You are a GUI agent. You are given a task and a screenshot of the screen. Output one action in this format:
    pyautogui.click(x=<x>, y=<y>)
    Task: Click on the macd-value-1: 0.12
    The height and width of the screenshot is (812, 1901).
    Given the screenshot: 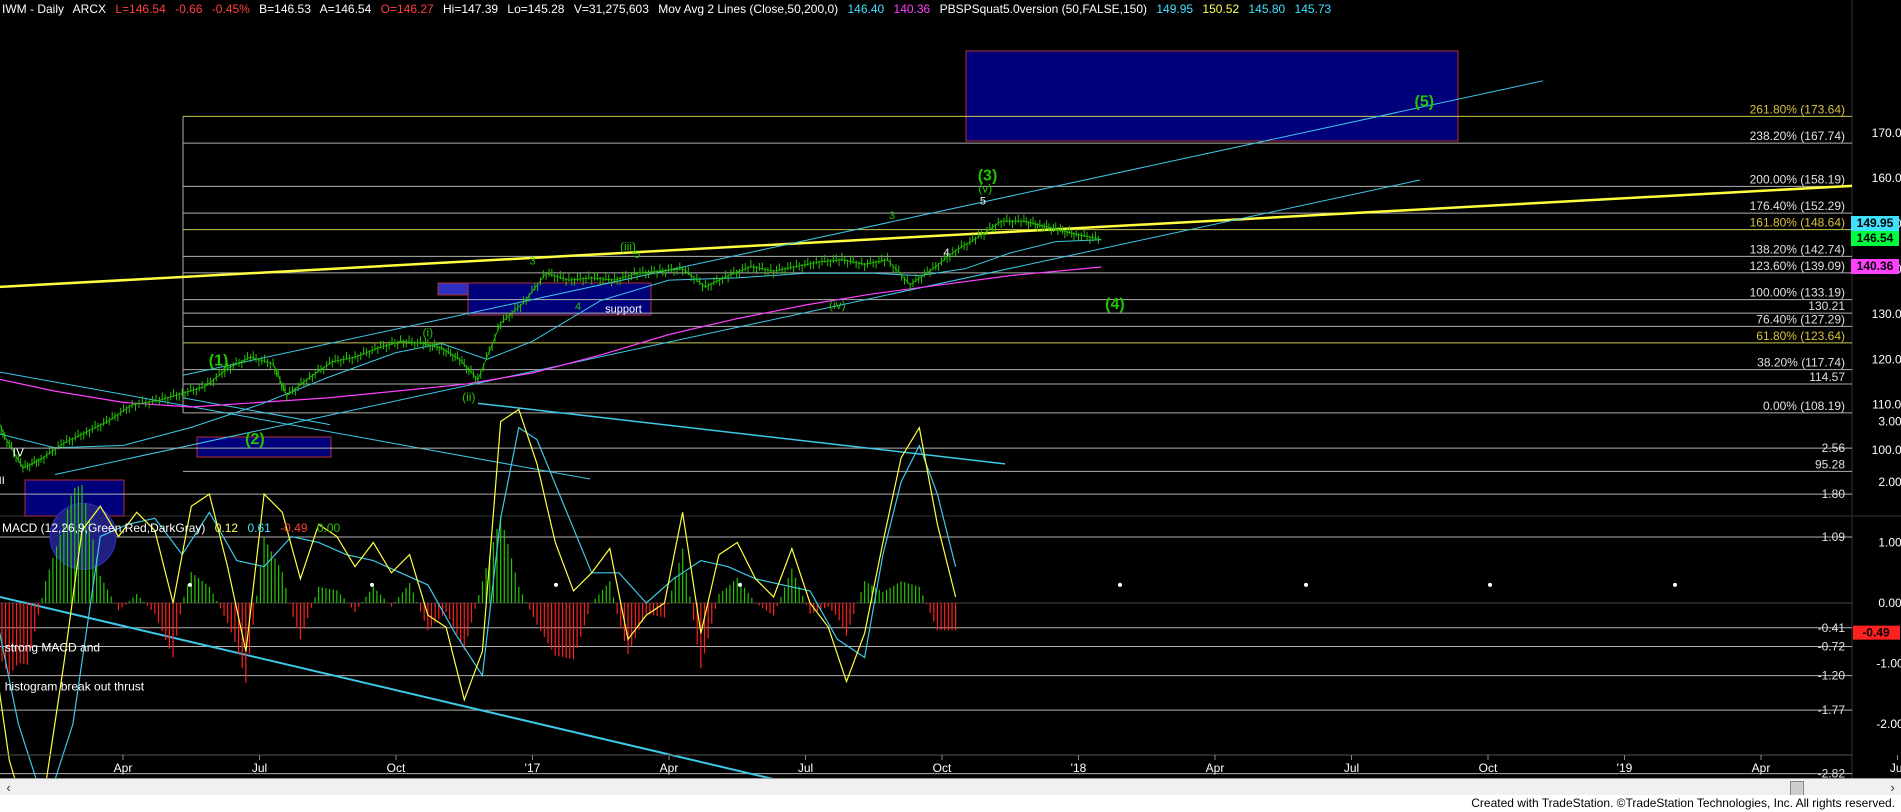 What is the action you would take?
    pyautogui.click(x=226, y=528)
    